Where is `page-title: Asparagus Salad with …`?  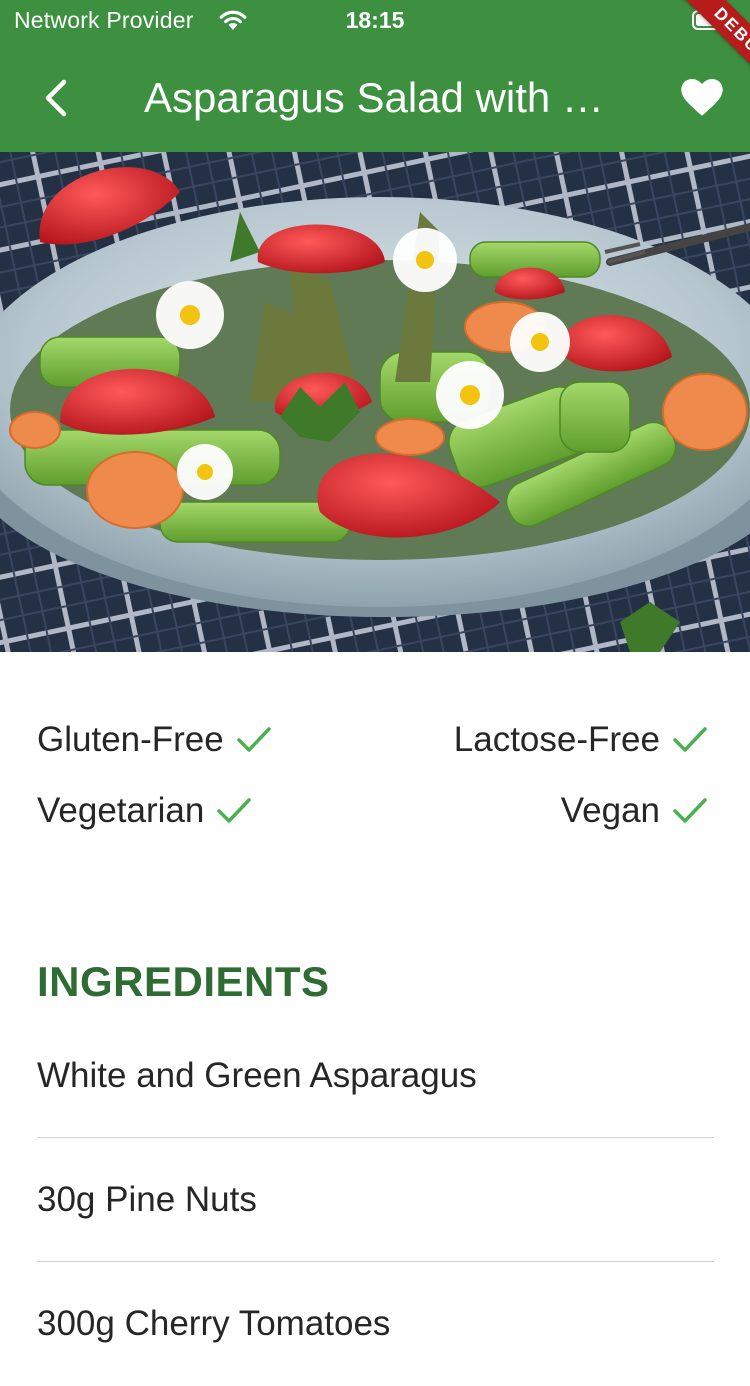
page-title: Asparagus Salad with … is located at coordinates (374, 97).